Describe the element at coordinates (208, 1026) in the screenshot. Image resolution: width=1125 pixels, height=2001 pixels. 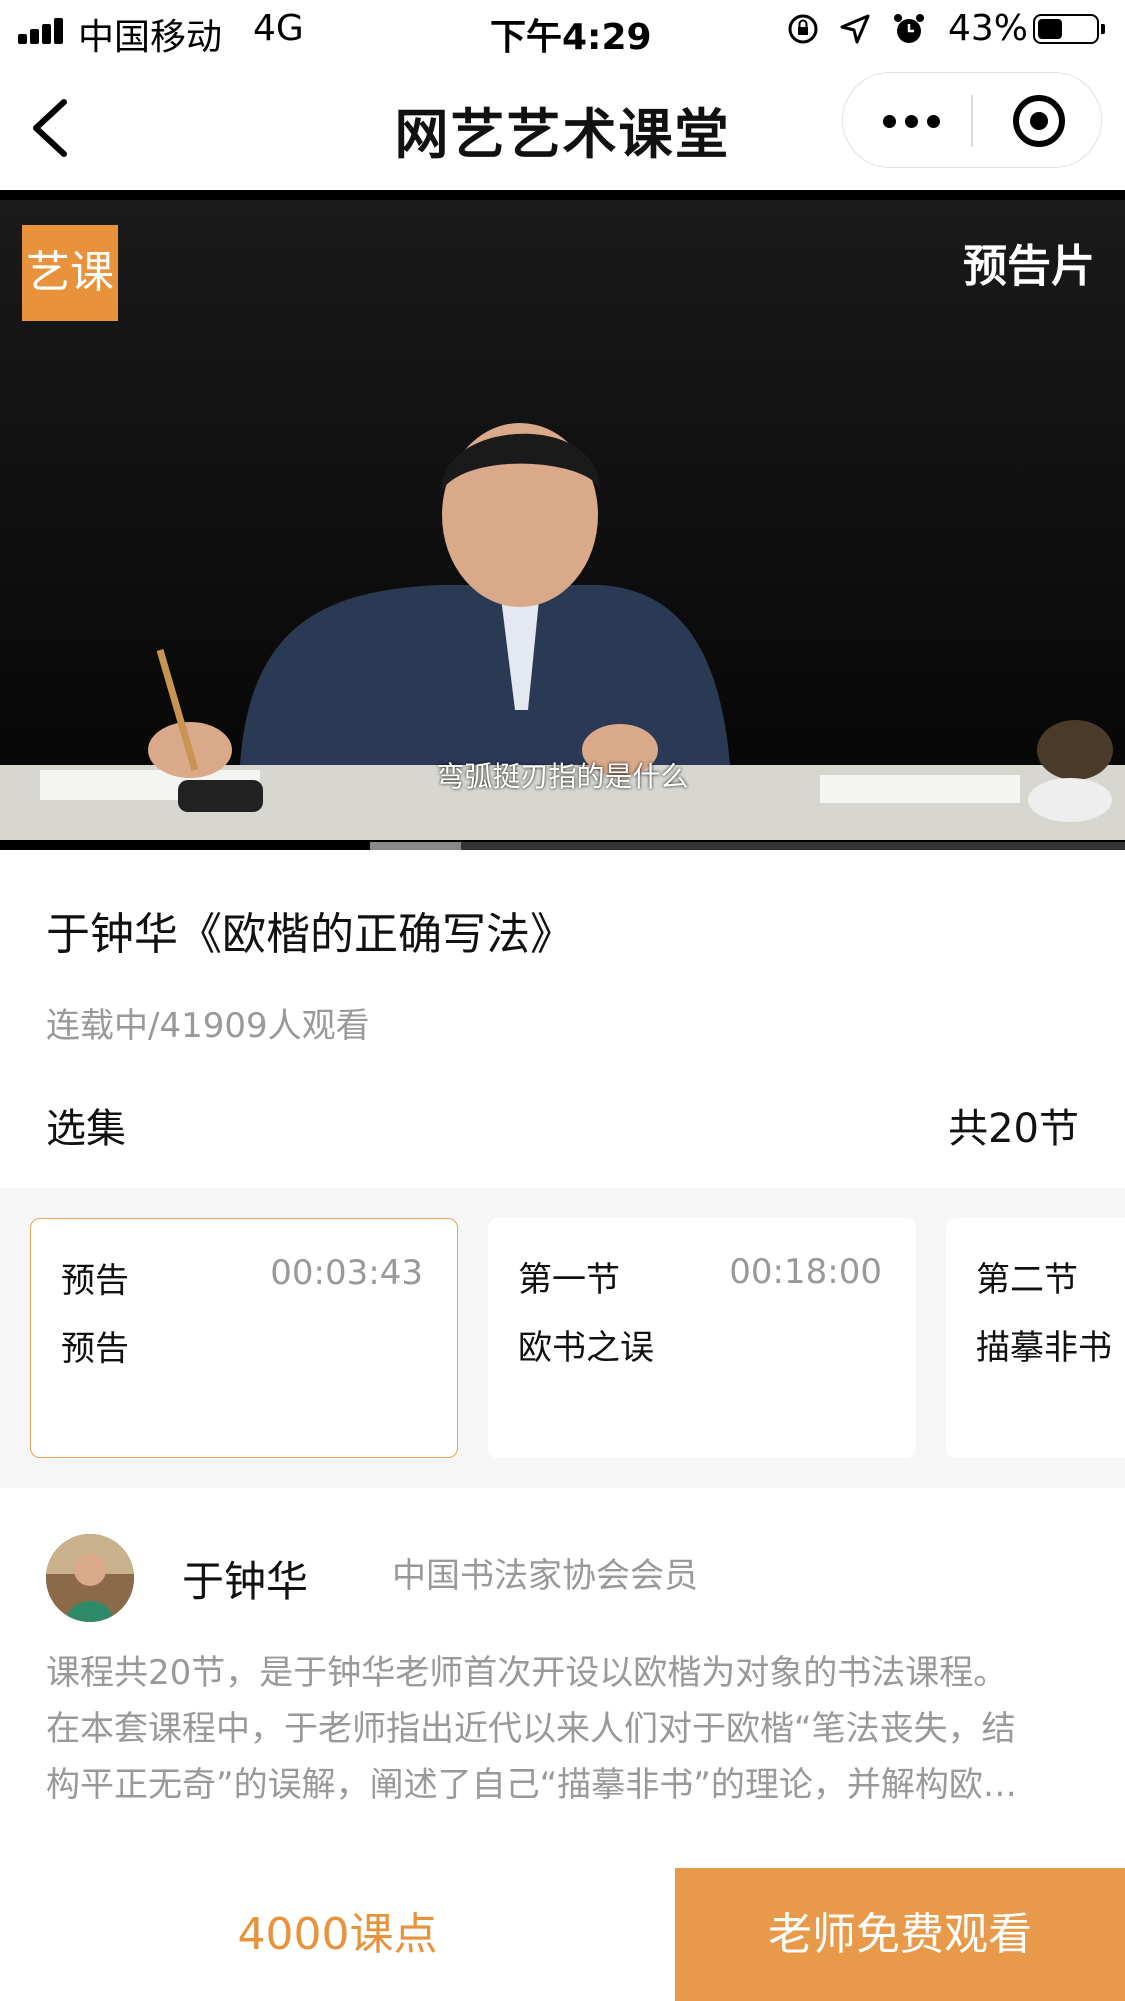
I see `course-meta: 连载中/41909人观看` at that location.